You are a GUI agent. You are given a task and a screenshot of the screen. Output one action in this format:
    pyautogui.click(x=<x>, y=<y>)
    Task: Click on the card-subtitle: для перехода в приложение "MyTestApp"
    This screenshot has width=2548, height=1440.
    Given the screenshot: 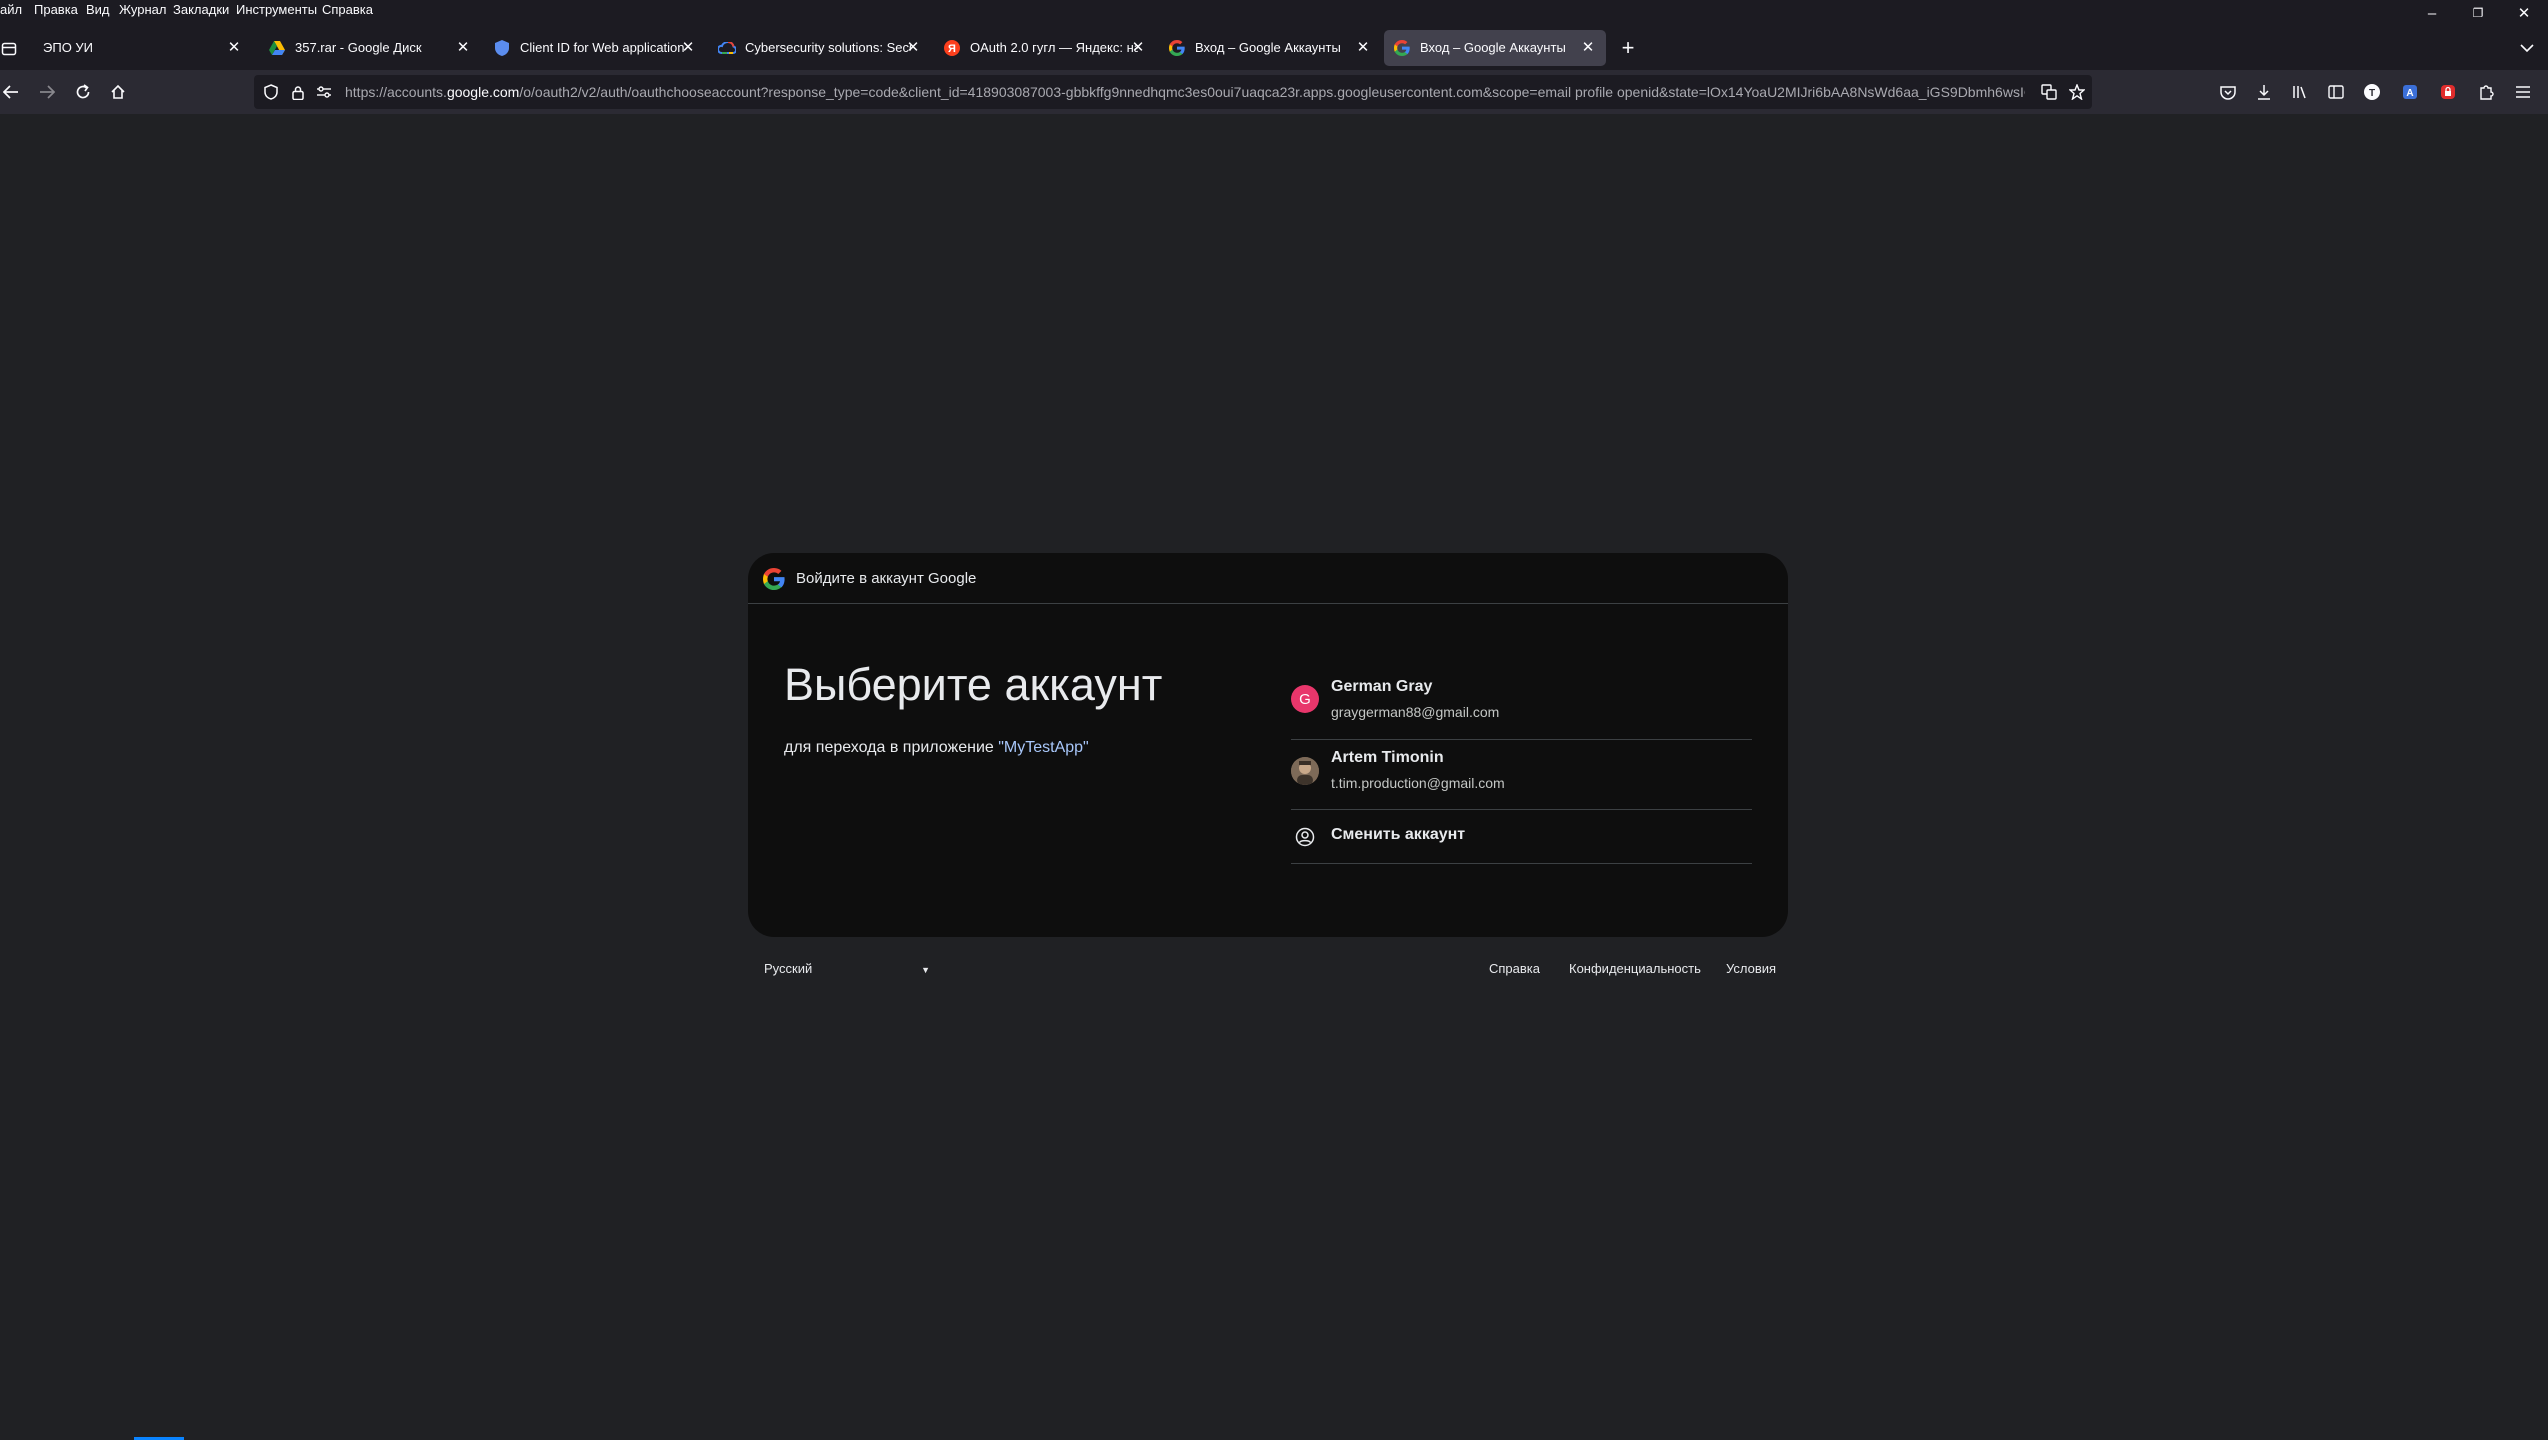 What is the action you would take?
    pyautogui.click(x=936, y=748)
    